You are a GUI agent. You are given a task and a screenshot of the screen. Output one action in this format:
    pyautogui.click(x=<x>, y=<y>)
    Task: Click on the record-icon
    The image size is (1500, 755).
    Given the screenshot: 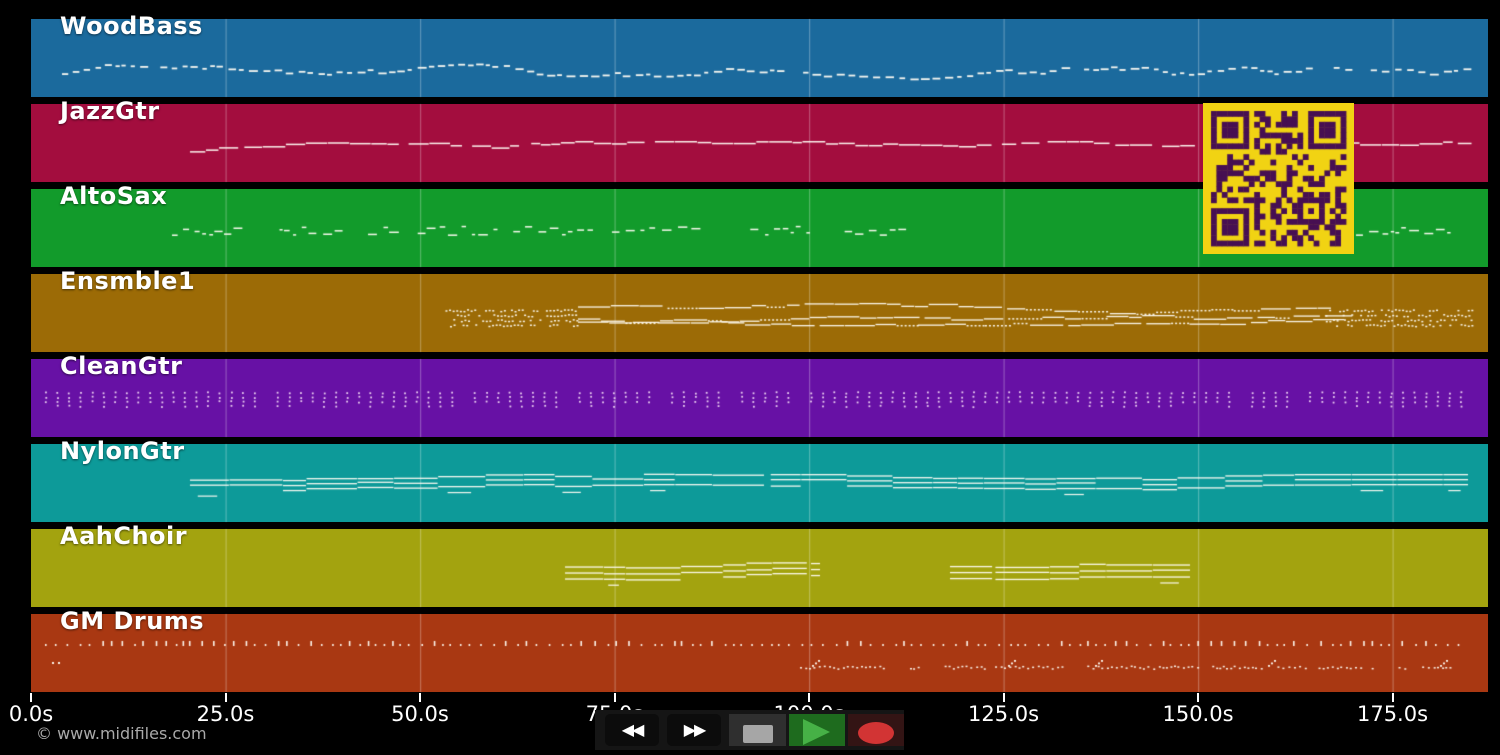 What is the action you would take?
    pyautogui.click(x=876, y=732)
    